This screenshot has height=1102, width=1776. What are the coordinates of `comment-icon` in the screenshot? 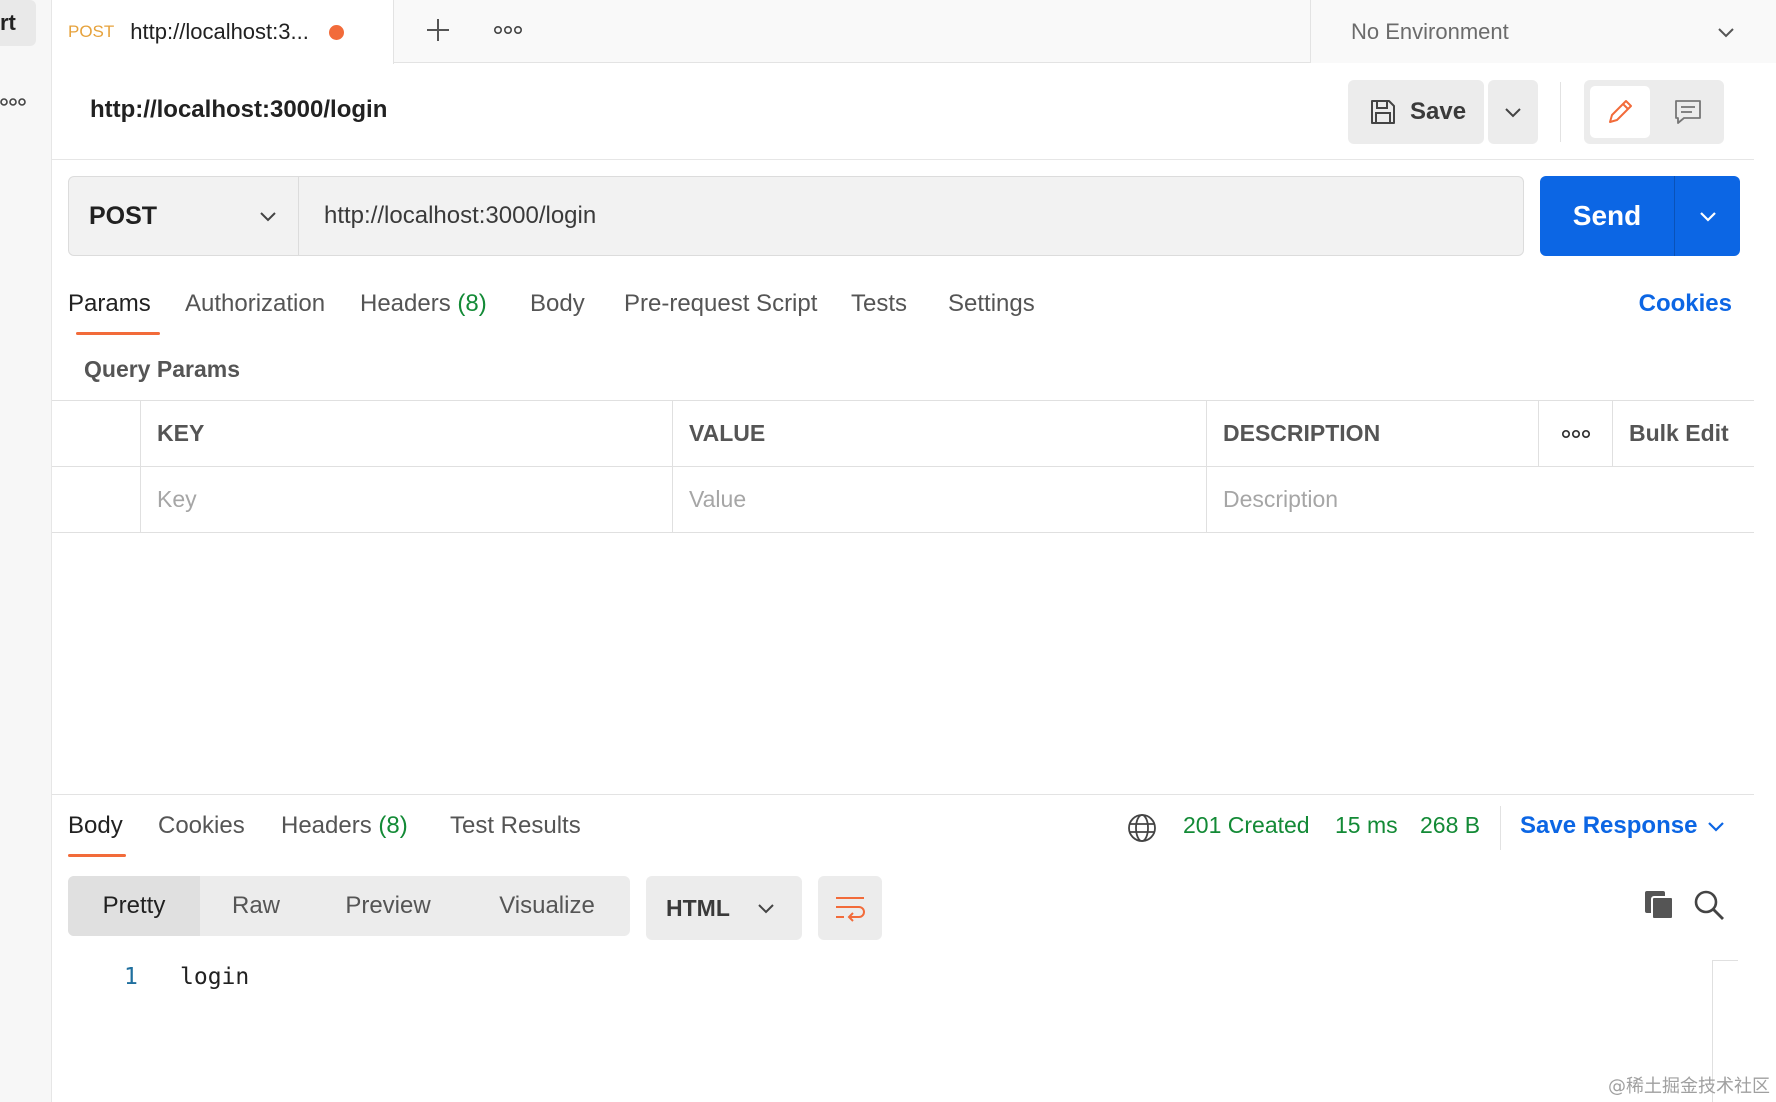 It's located at (1688, 112).